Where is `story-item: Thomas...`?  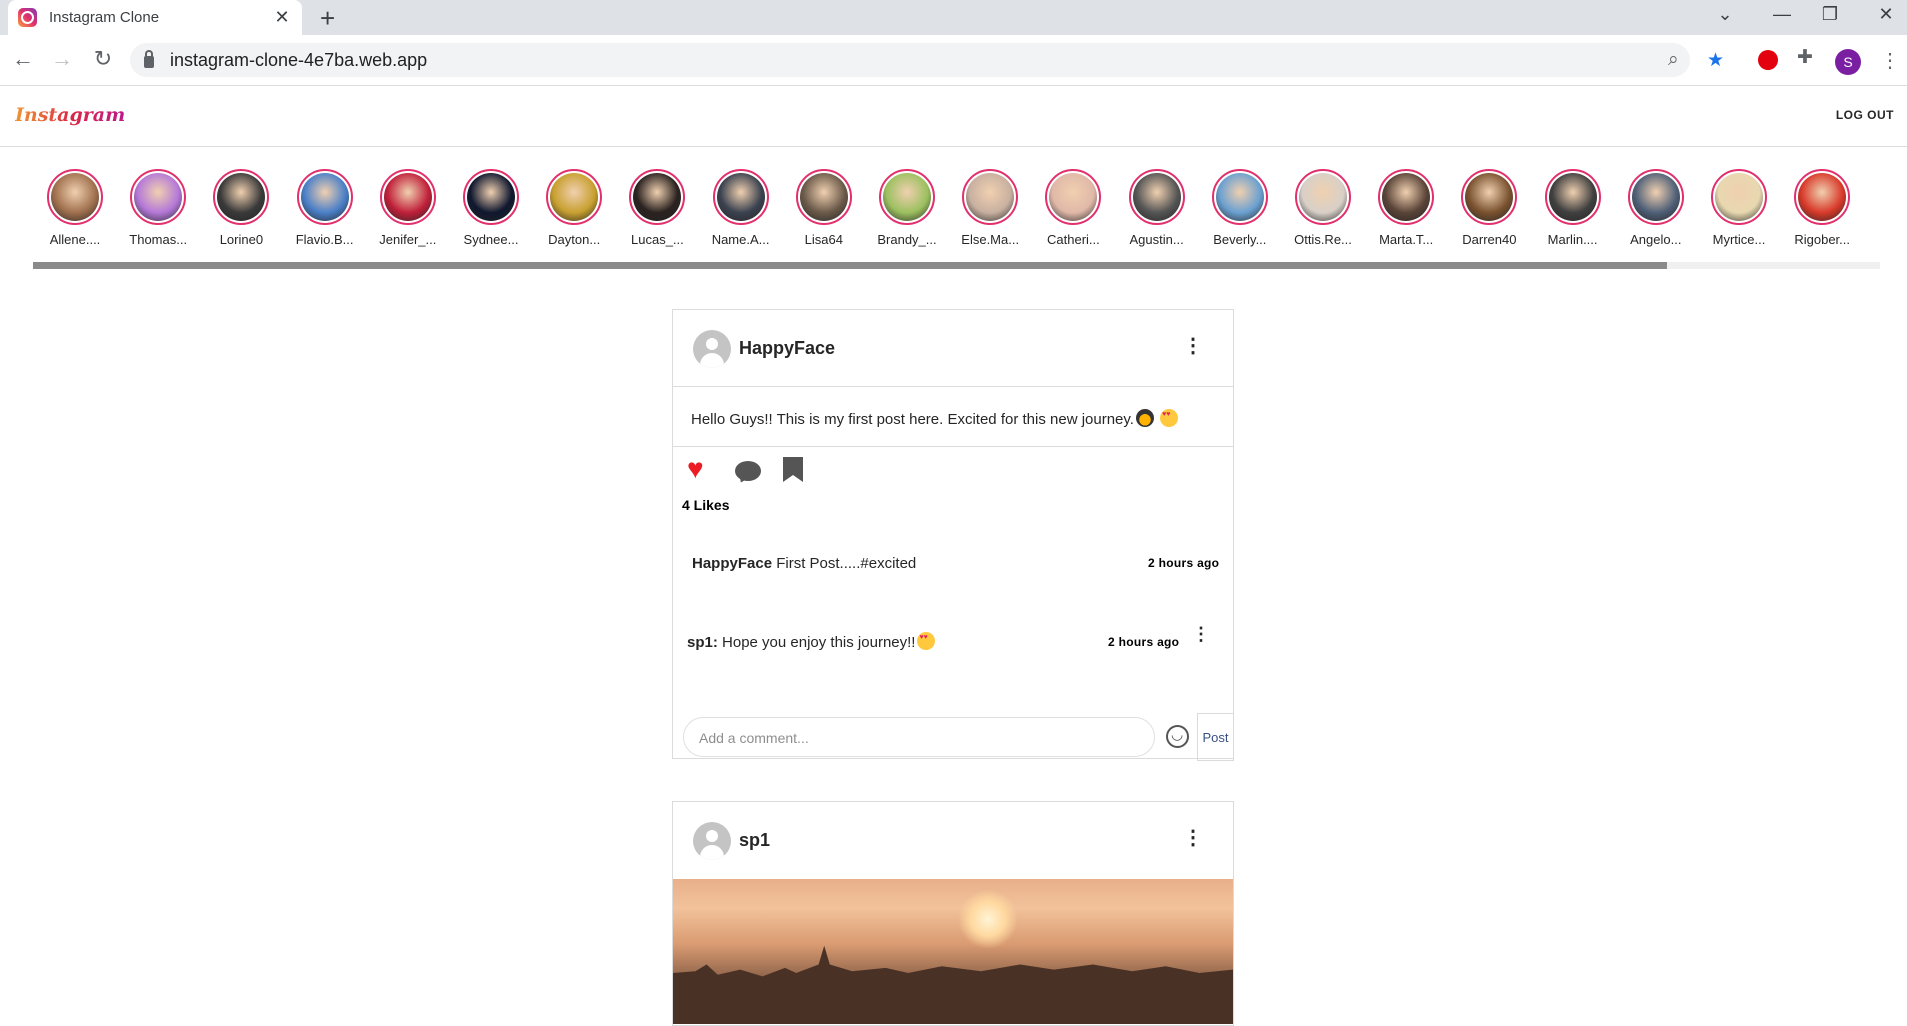
story-item: Thomas... is located at coordinates (158, 208).